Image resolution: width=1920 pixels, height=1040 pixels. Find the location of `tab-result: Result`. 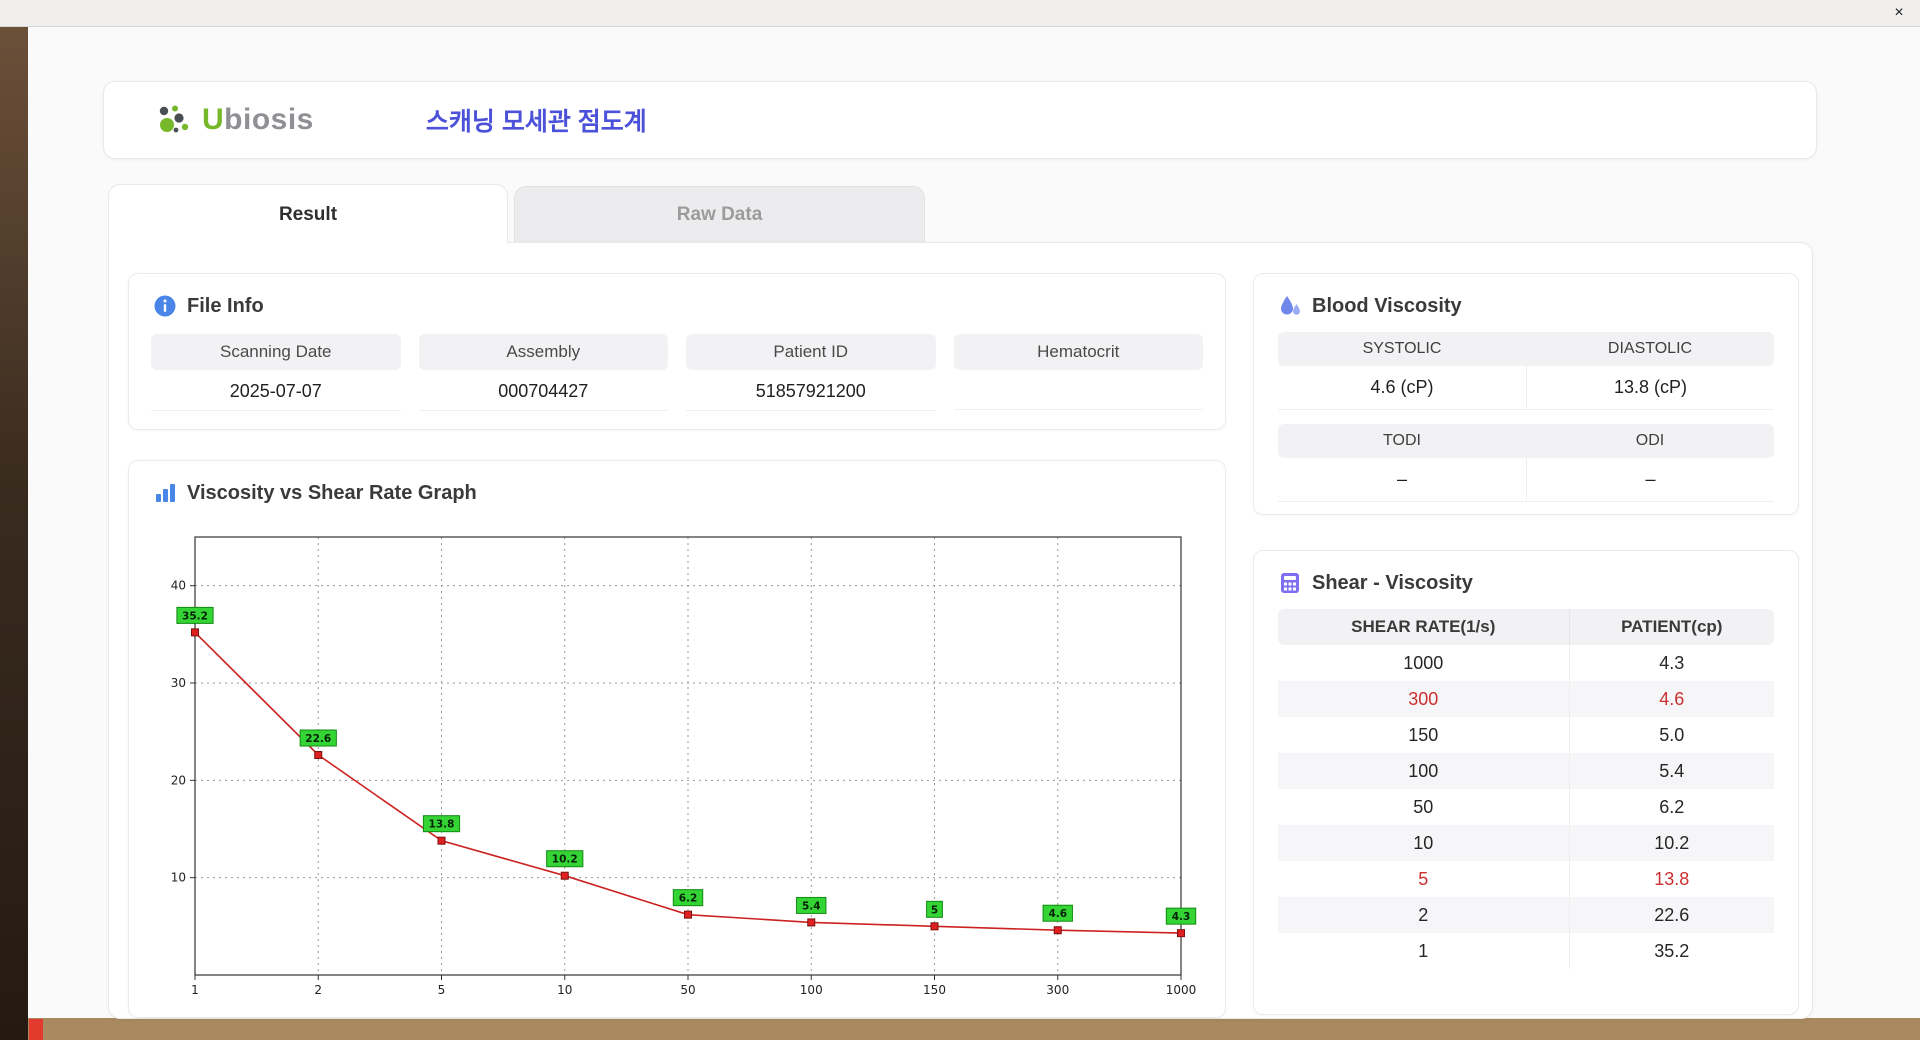

tab-result: Result is located at coordinates (308, 213).